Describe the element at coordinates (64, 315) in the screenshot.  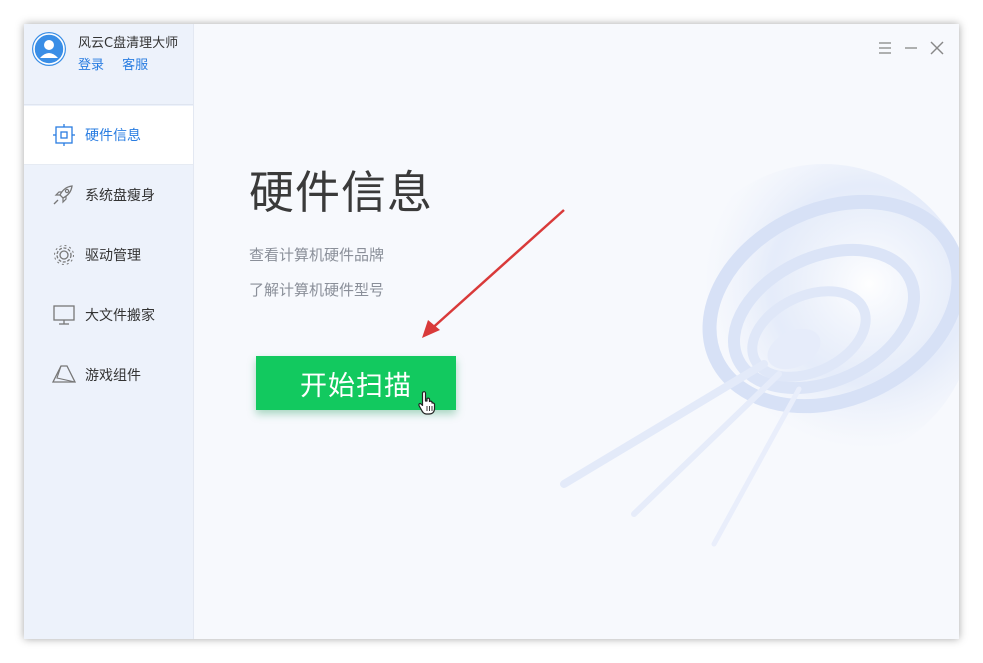
I see `monitor-icon` at that location.